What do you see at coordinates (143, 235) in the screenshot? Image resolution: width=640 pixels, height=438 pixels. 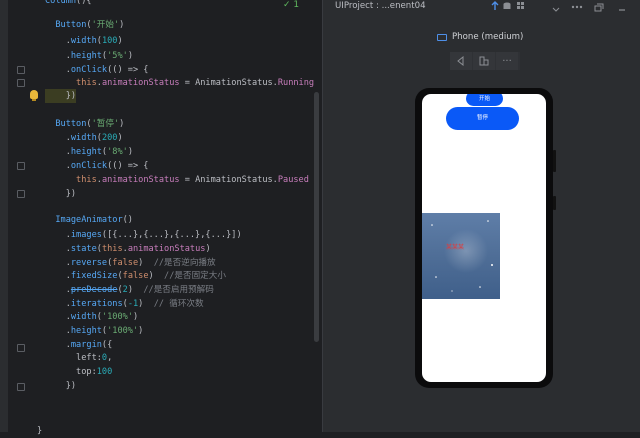 I see `code-line: .images([{...},{...},{...},{...}])` at bounding box center [143, 235].